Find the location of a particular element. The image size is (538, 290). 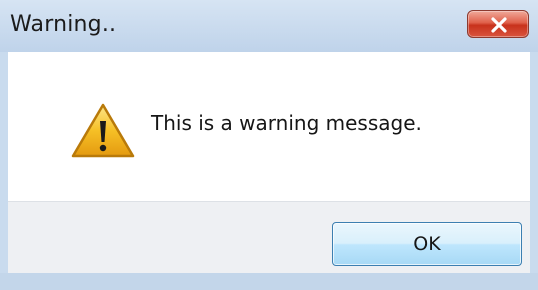

warning-icon is located at coordinates (103, 130).